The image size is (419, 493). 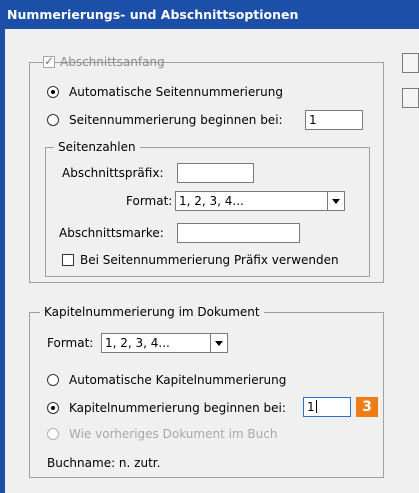 What do you see at coordinates (173, 434) in the screenshot?
I see `same-as-previous-label: Wie vorheriges Dokument im Buch` at bounding box center [173, 434].